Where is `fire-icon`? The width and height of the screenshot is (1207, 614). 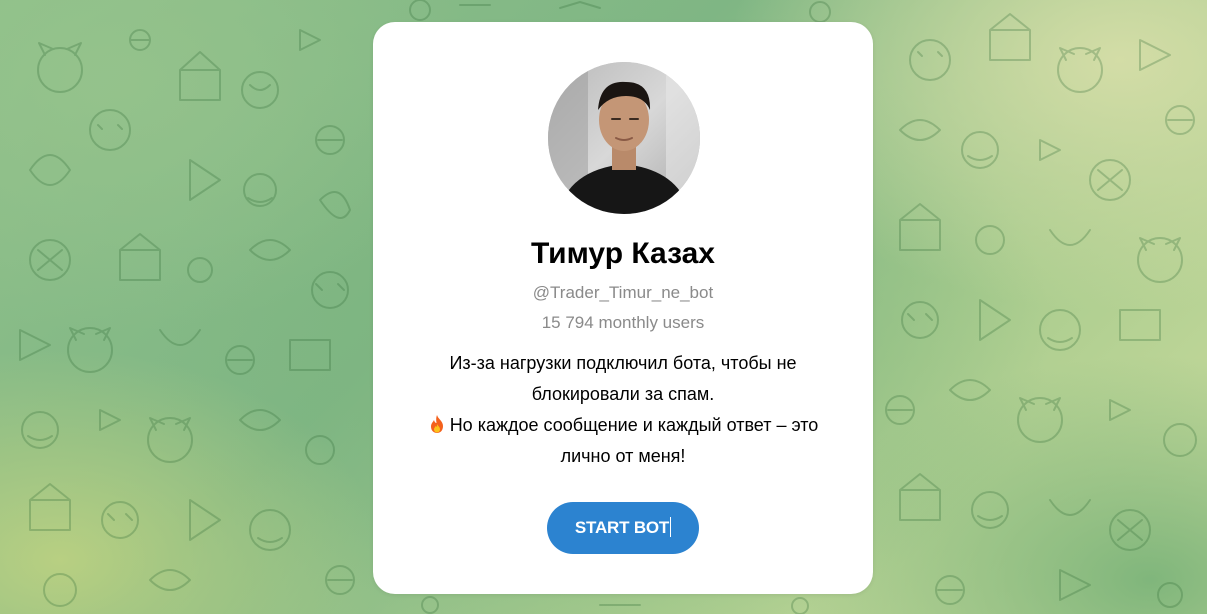 fire-icon is located at coordinates (436, 424).